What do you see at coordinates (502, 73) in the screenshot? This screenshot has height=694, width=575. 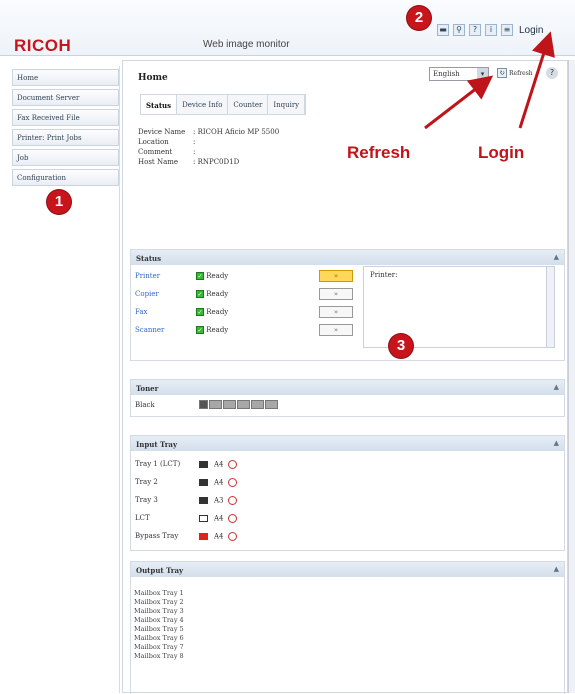 I see `refresh-icon: ↻` at bounding box center [502, 73].